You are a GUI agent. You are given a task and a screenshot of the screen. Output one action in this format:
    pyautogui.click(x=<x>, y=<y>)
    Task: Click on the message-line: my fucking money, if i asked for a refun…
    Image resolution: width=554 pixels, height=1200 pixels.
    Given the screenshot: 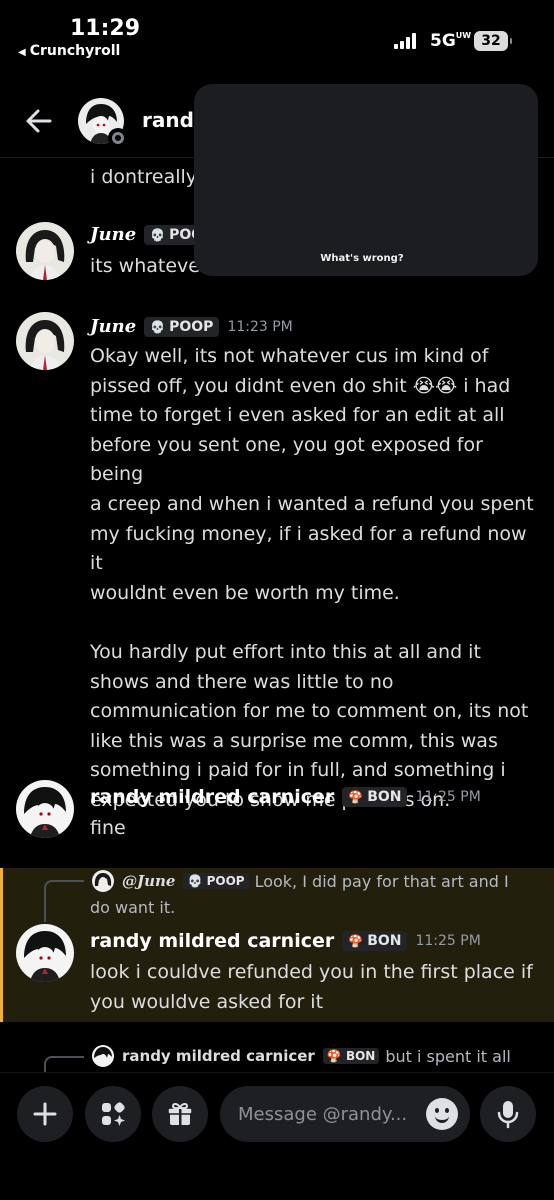 What is the action you would take?
    pyautogui.click(x=308, y=548)
    